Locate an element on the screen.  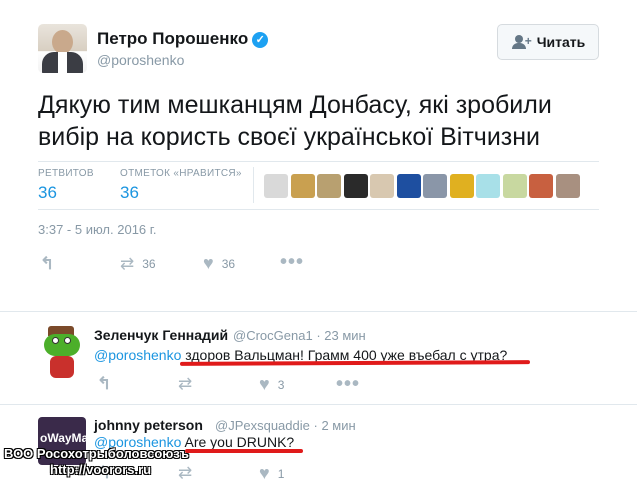
reply-author-name: Зеленчук Геннадий is located at coordinates (161, 335).